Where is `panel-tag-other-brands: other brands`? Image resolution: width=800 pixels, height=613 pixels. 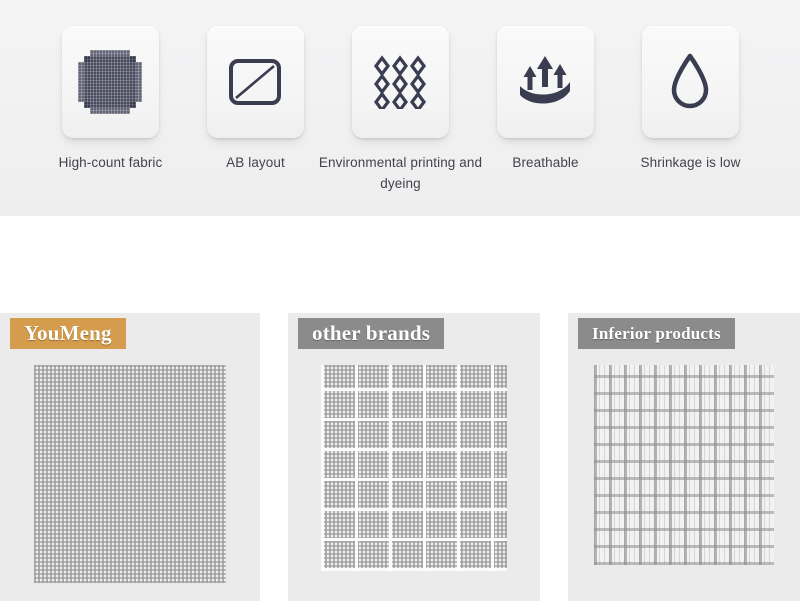 panel-tag-other-brands: other brands is located at coordinates (371, 333).